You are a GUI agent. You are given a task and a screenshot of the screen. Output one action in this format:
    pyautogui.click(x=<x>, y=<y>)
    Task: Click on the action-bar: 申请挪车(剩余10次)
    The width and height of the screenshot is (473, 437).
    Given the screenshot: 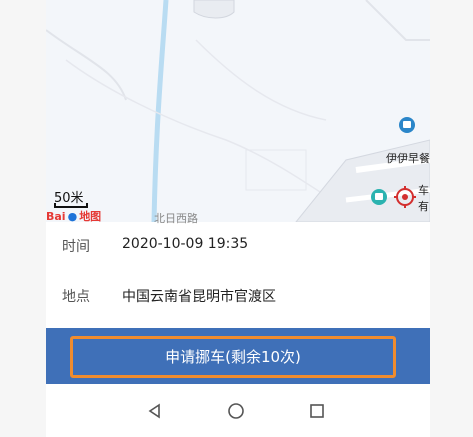 What is the action you would take?
    pyautogui.click(x=238, y=356)
    